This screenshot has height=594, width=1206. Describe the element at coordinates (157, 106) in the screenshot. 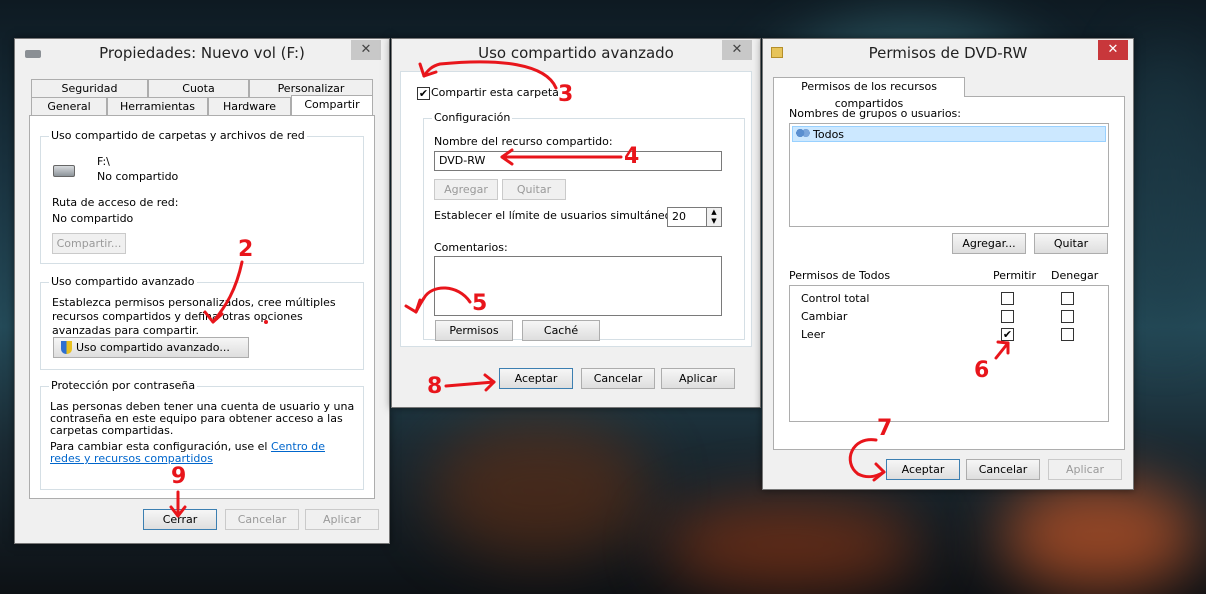

I see `tab-herramientas: Herramientas` at that location.